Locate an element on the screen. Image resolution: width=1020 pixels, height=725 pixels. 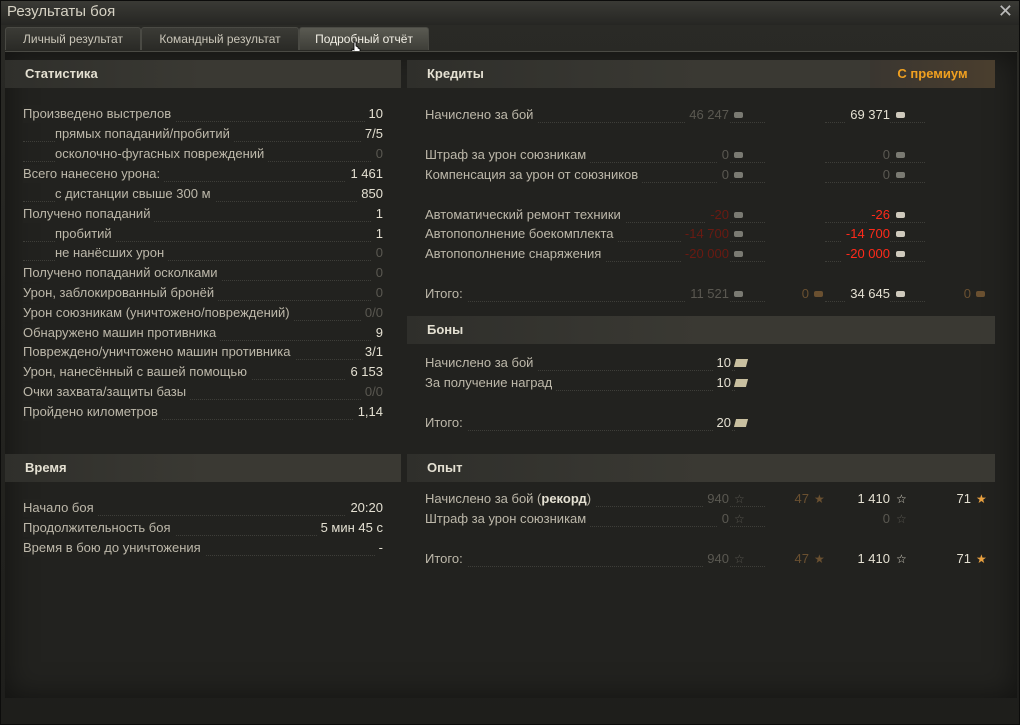
stat-row: осколочно-фугасных повреждений 0 is located at coordinates (203, 154).